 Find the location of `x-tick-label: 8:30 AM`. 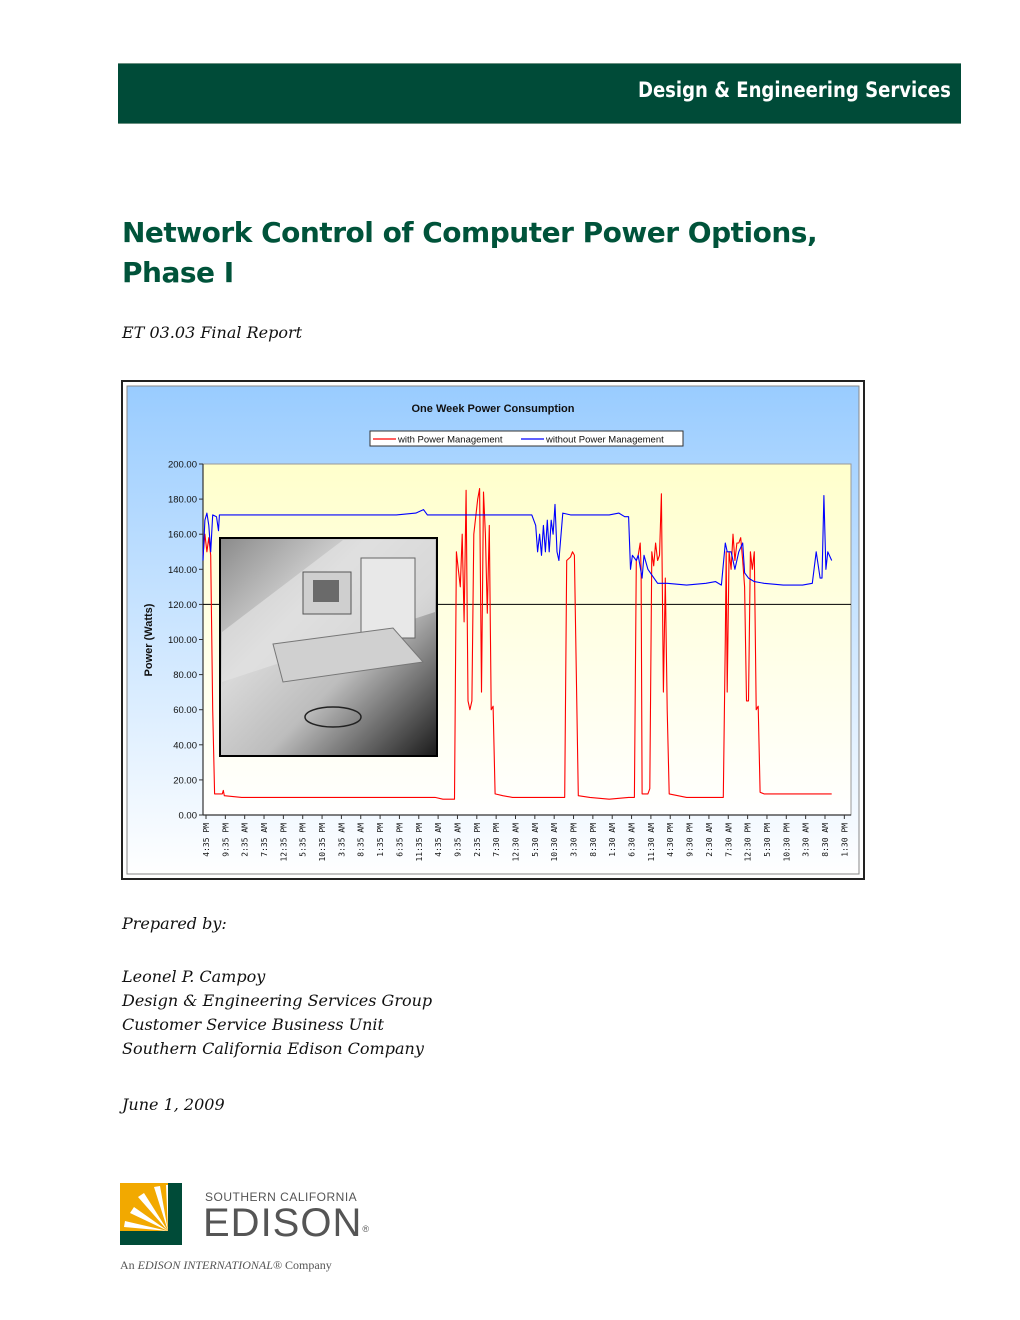

x-tick-label: 8:30 AM is located at coordinates (825, 840).